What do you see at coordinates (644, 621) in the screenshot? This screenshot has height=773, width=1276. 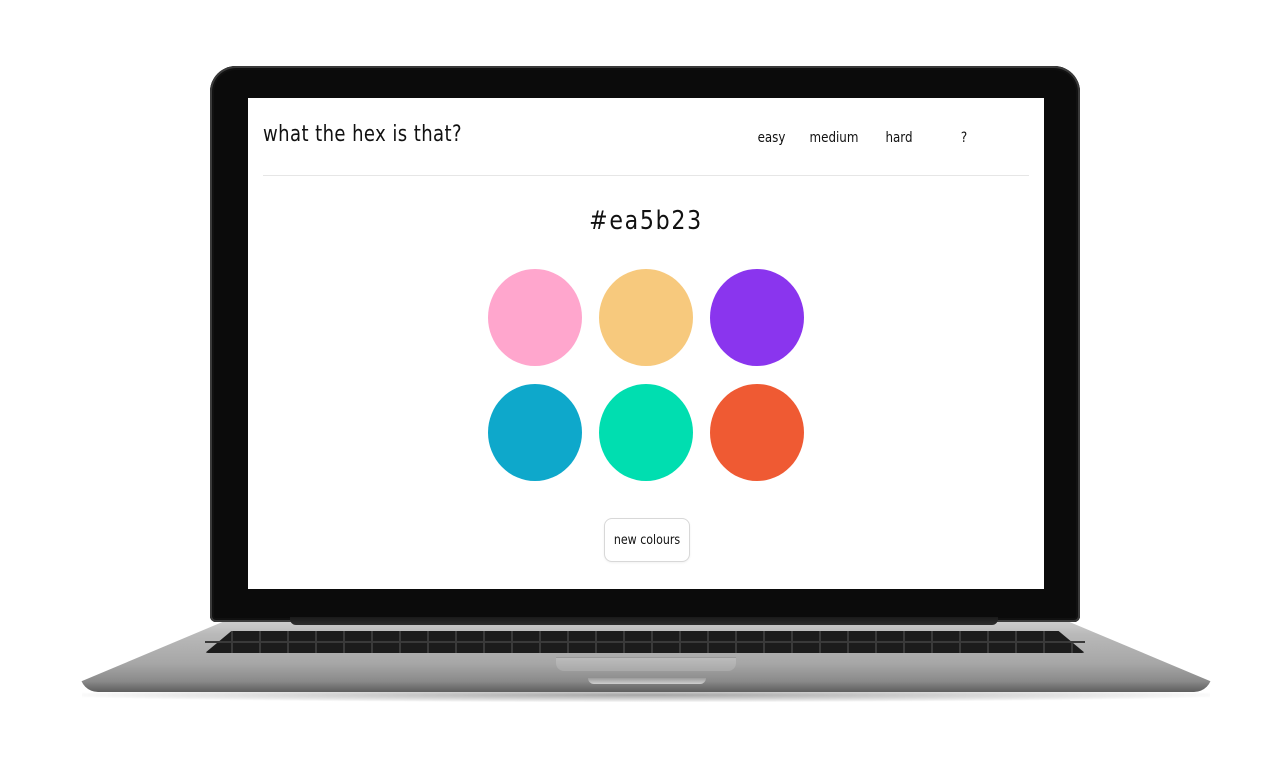 I see `laptop-hinge` at bounding box center [644, 621].